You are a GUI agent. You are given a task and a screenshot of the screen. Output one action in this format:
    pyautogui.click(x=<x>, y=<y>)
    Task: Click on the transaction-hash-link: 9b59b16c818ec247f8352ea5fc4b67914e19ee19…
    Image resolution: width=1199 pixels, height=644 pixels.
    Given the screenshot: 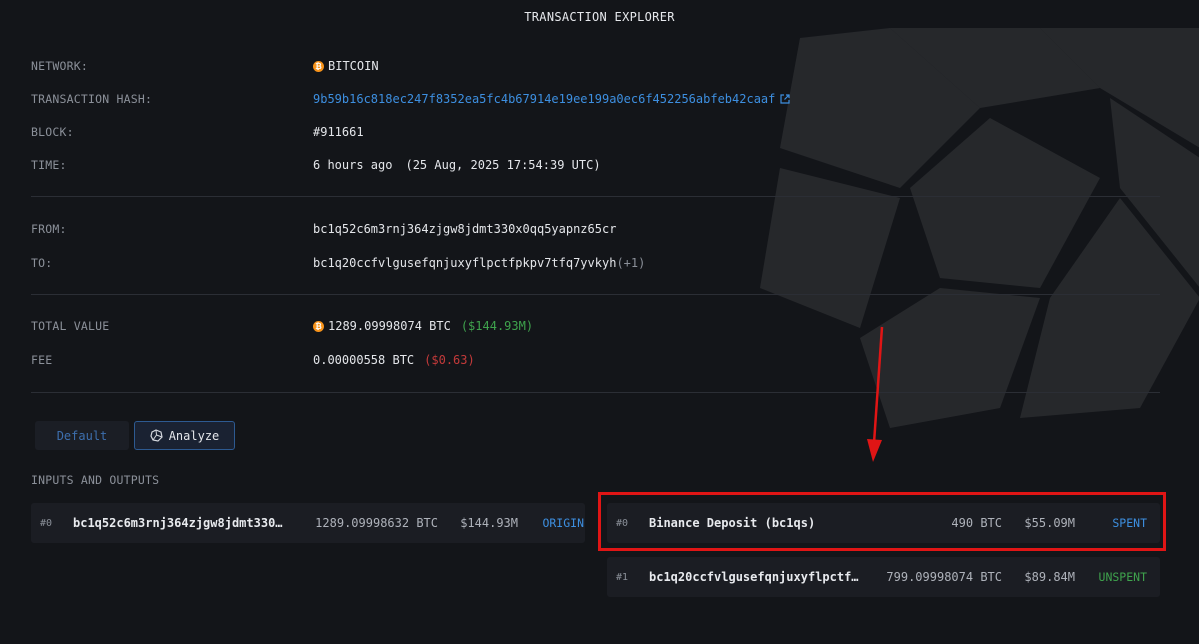 What is the action you would take?
    pyautogui.click(x=544, y=99)
    